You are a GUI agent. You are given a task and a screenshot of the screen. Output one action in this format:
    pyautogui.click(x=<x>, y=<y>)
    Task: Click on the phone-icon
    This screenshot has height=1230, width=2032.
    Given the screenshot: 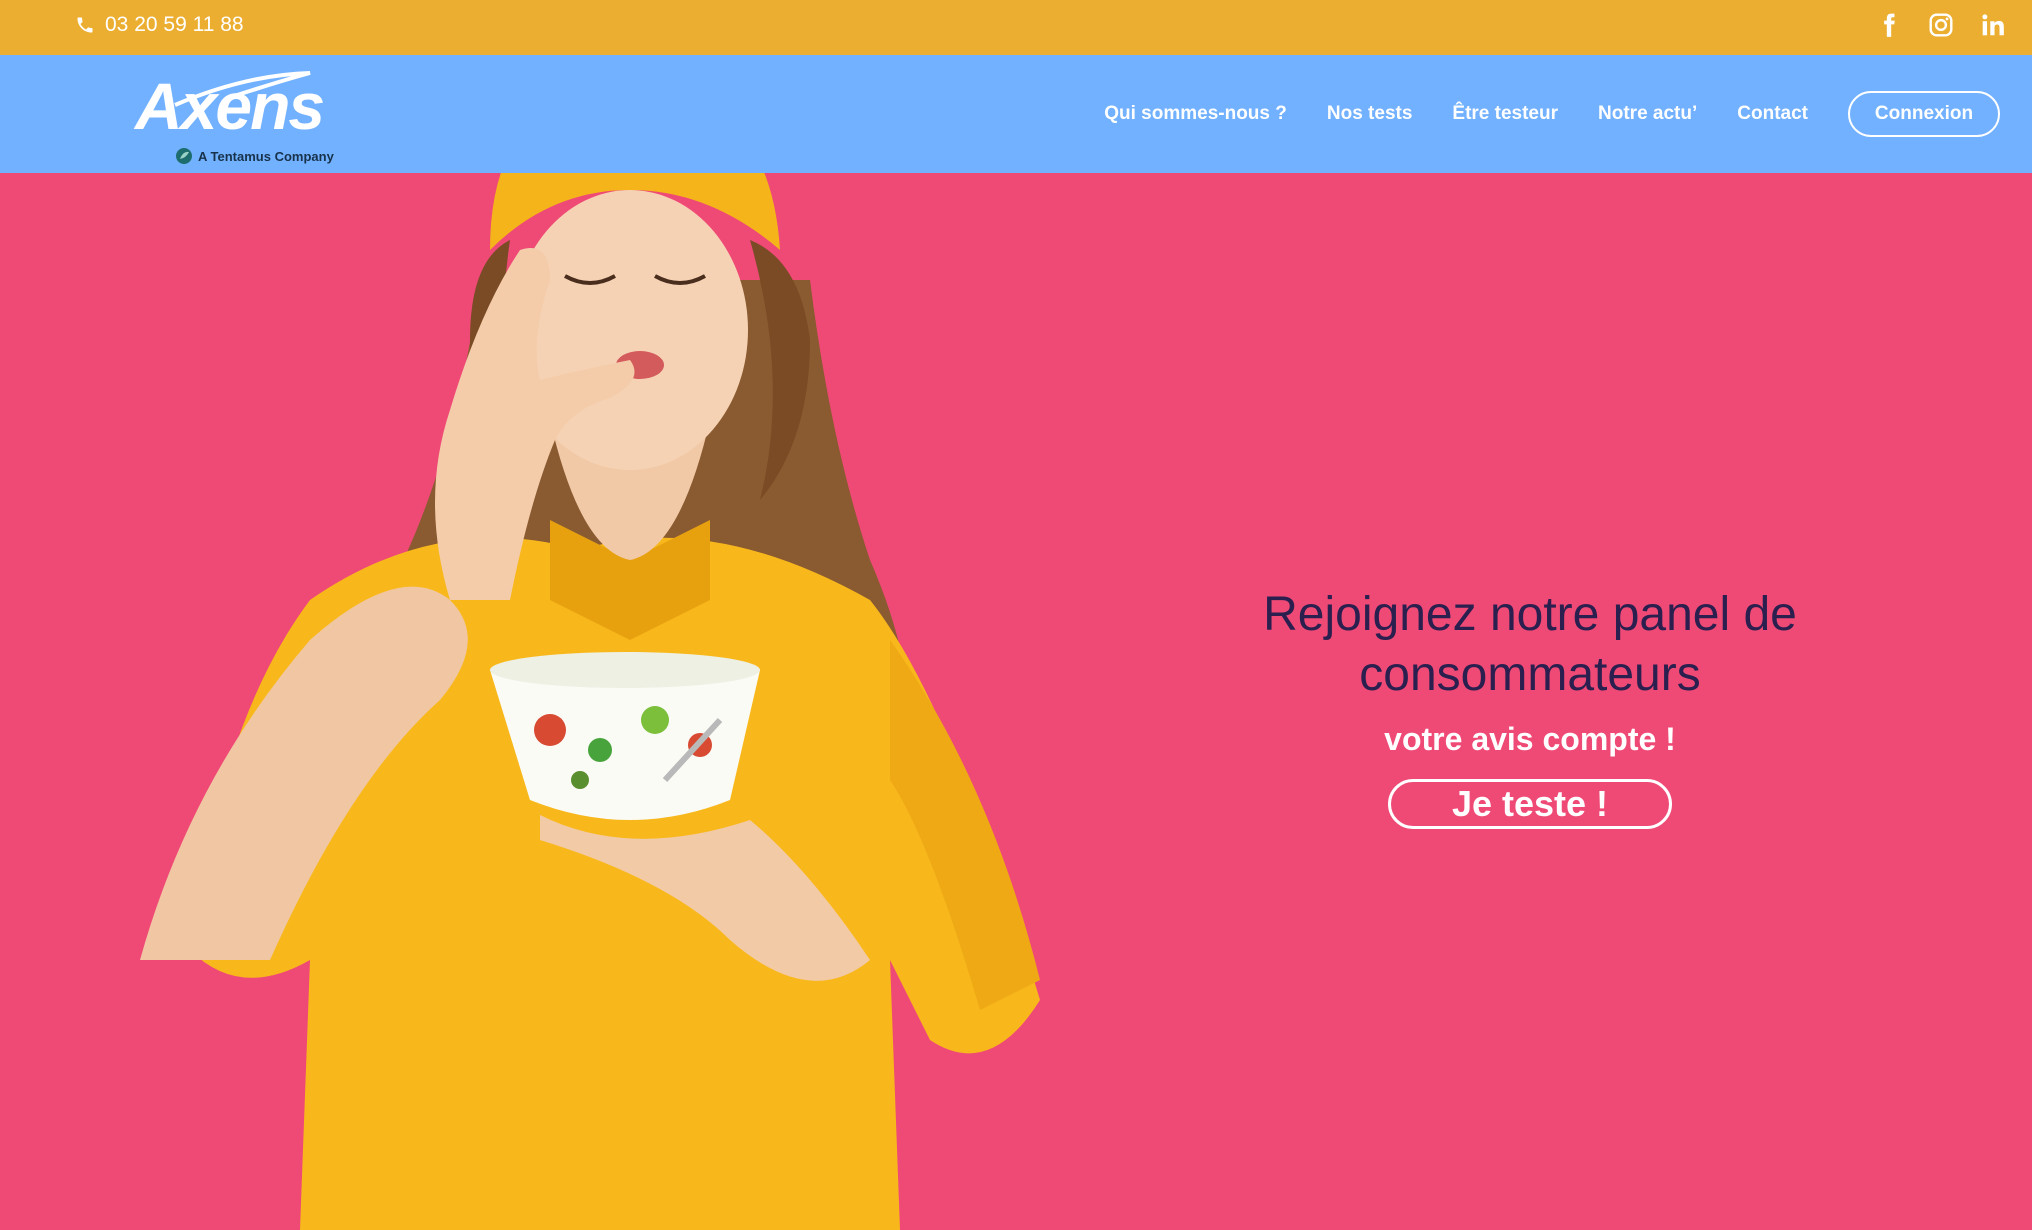 What is the action you would take?
    pyautogui.click(x=85, y=25)
    